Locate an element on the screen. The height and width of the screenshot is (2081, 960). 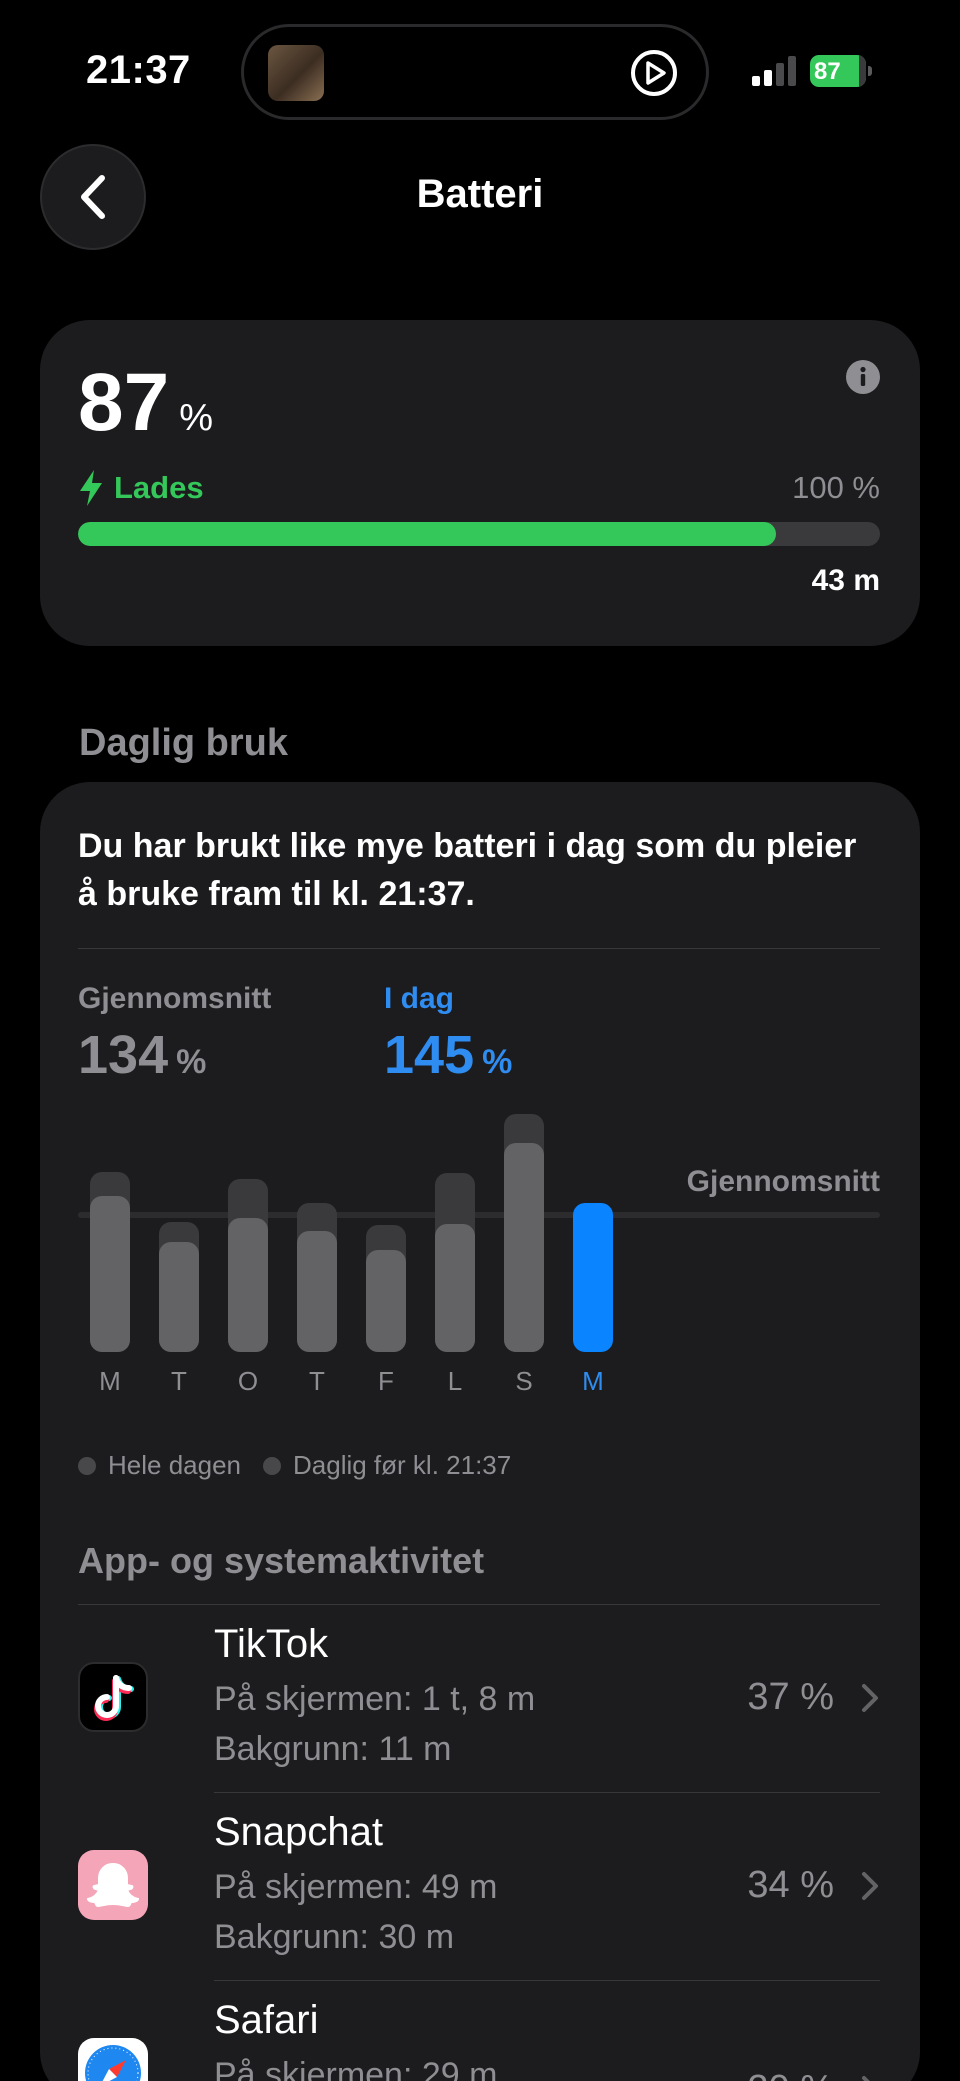
average-stat: Gjennomsnitt 134% is located at coordinates (175, 1033).